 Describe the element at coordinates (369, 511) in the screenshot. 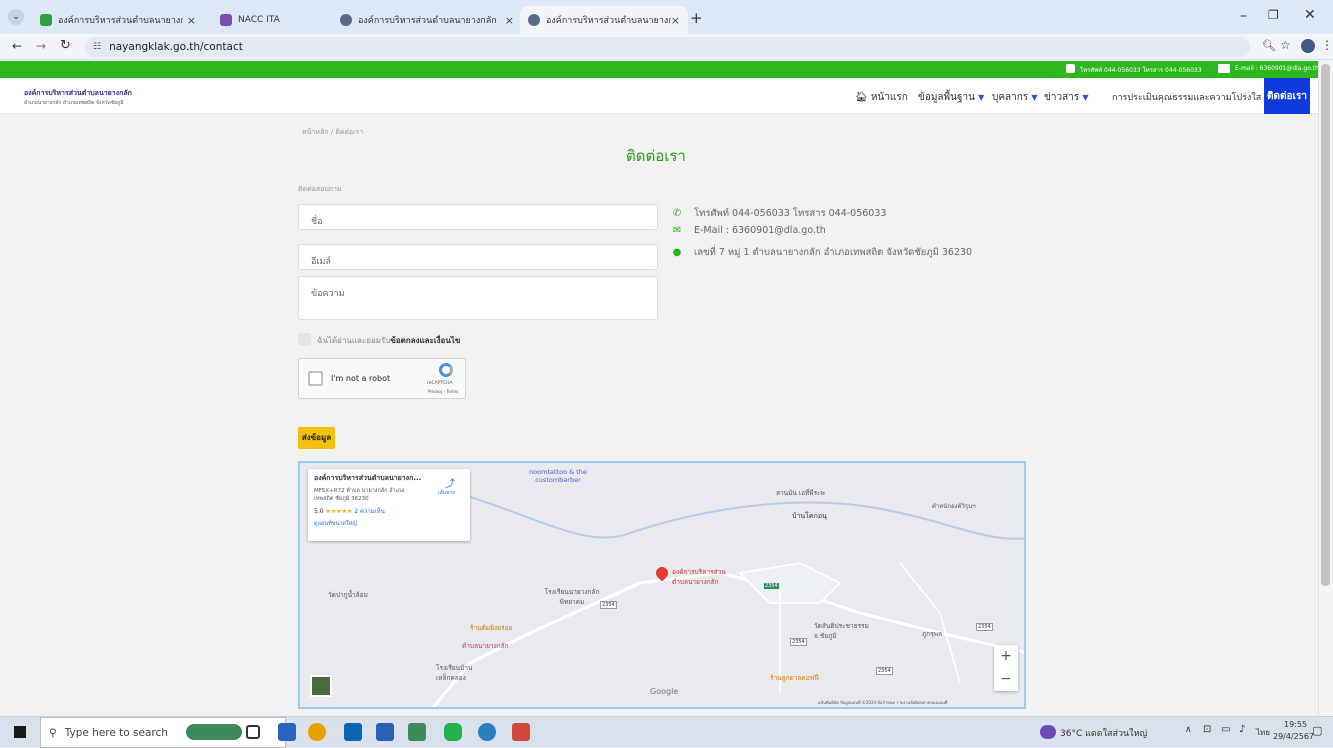

I see `reviews-link: 2 ความเห็น` at that location.